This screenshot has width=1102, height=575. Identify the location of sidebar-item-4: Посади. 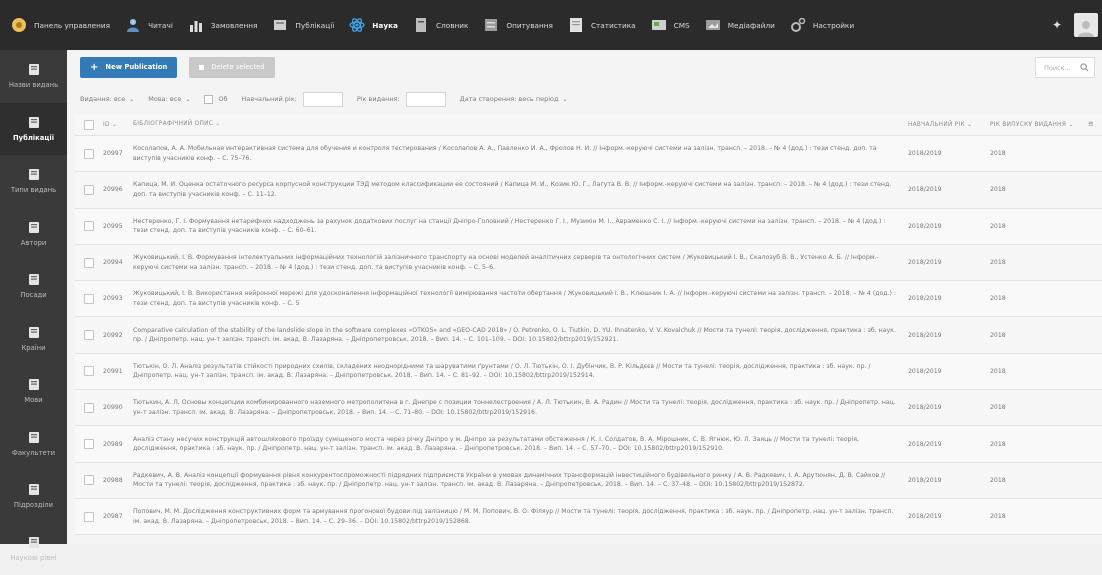
(33, 286).